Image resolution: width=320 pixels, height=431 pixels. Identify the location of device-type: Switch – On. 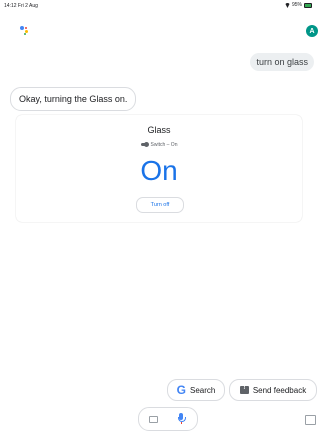
(164, 145).